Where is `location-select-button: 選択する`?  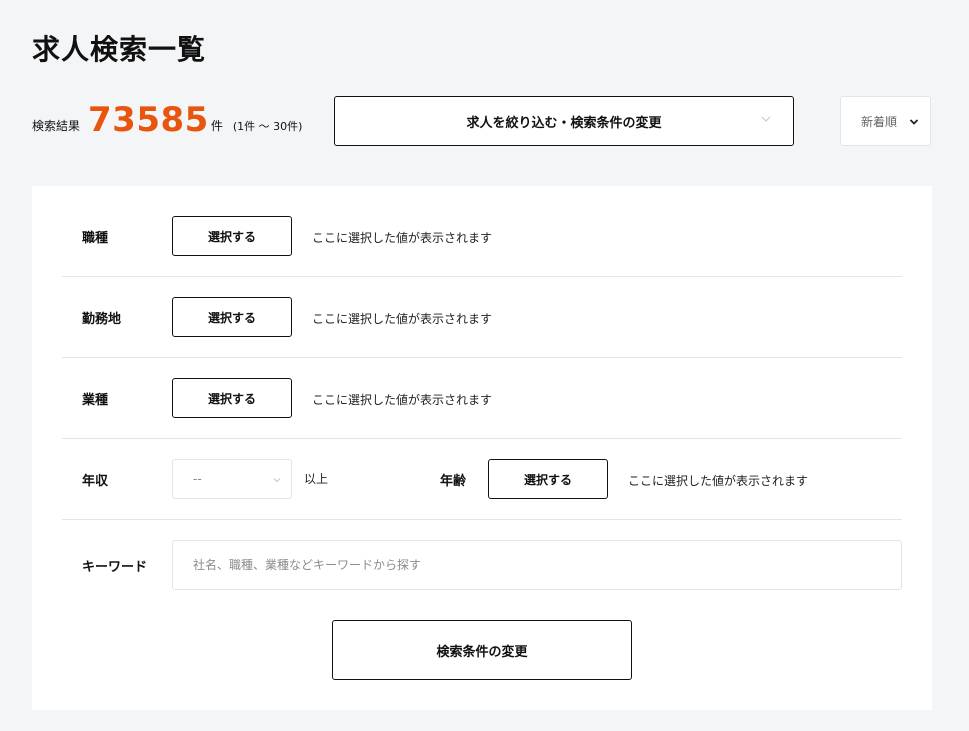
location-select-button: 選択する is located at coordinates (232, 317).